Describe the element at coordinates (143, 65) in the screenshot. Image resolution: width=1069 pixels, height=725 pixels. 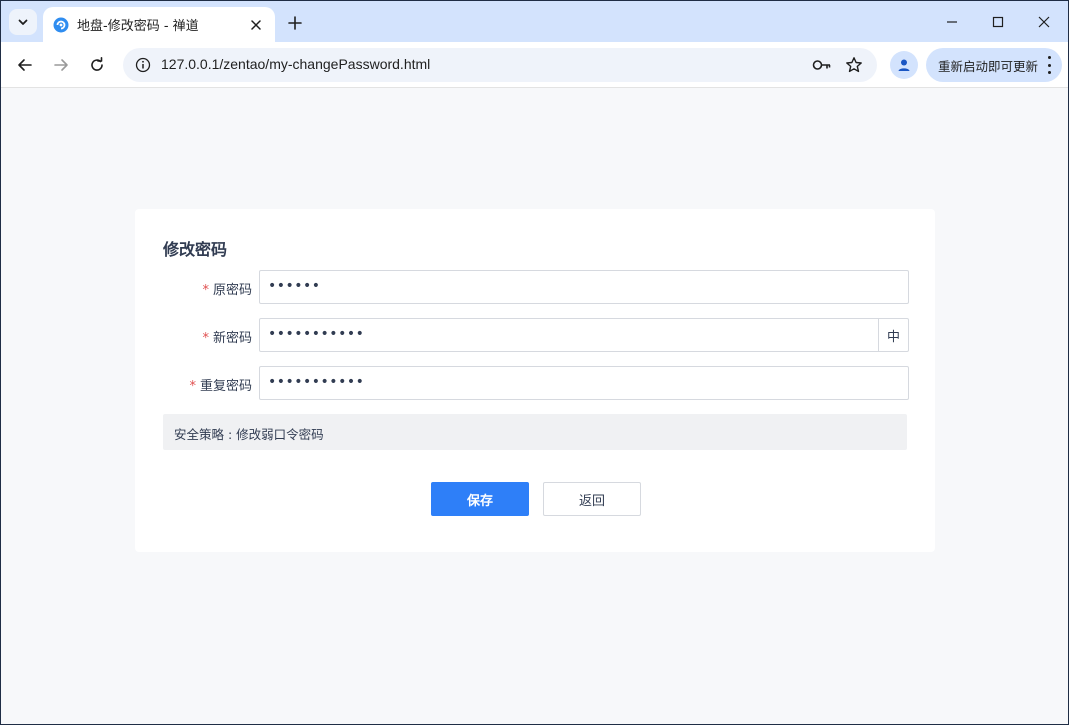
I see `site-info-icon` at that location.